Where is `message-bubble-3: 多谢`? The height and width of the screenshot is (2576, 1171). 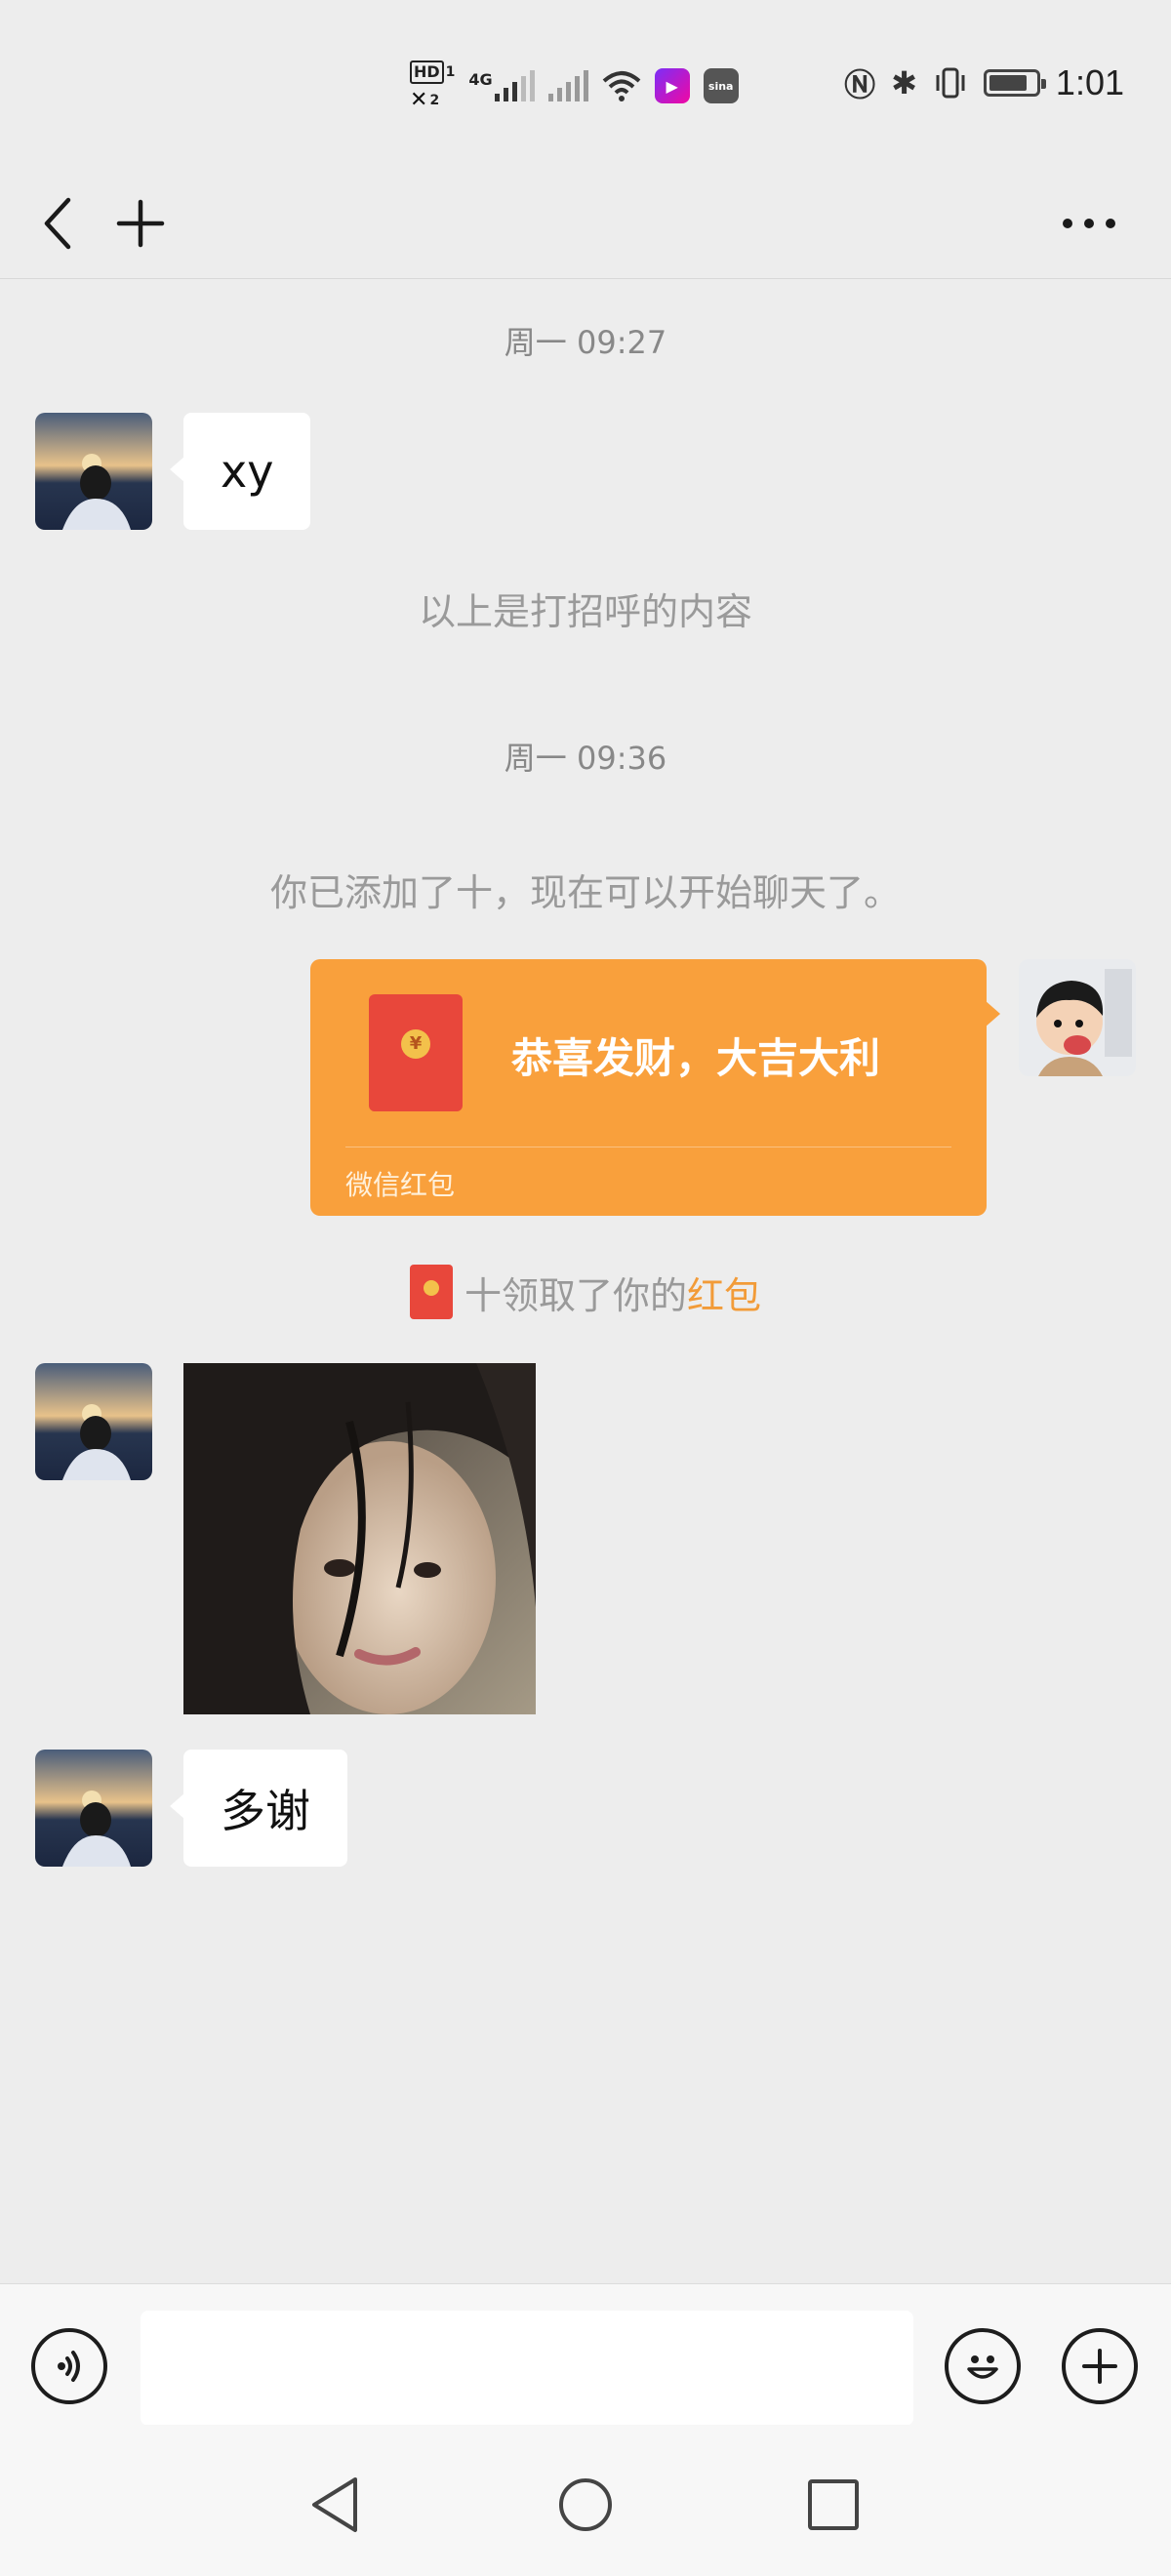
message-bubble-3: 多谢 is located at coordinates (258, 1808).